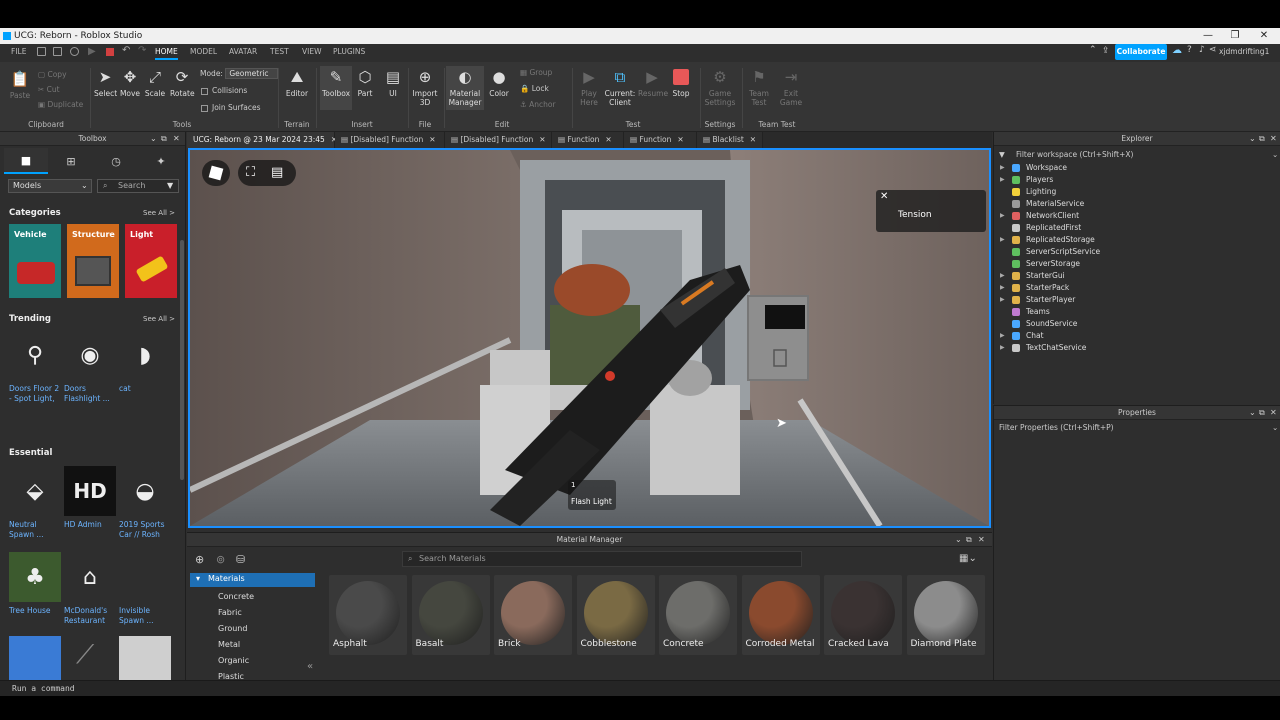 The image size is (1280, 720). I want to click on trending-asset: ◗ cat, so click(147, 362).